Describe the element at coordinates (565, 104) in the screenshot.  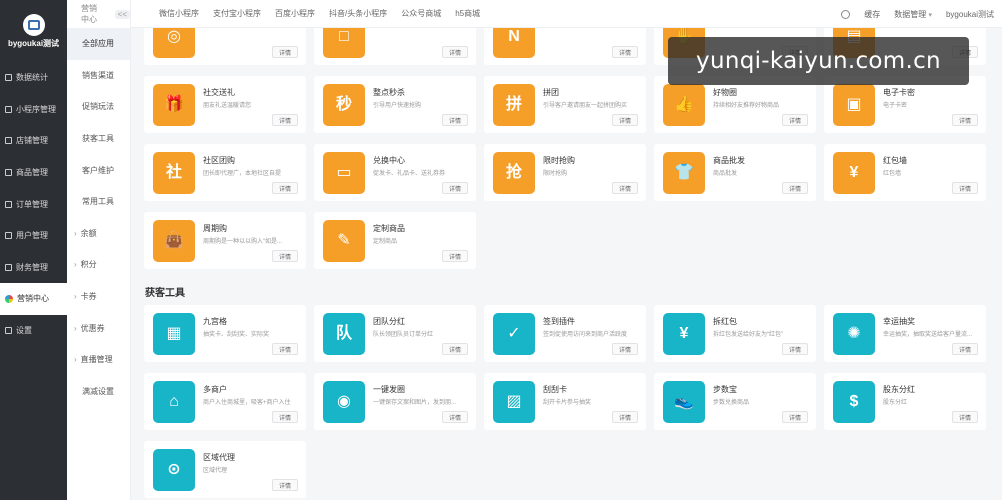
I see `app-card: 拼 拼团 引导客户邀请朋友一起拼团购买 详情` at that location.